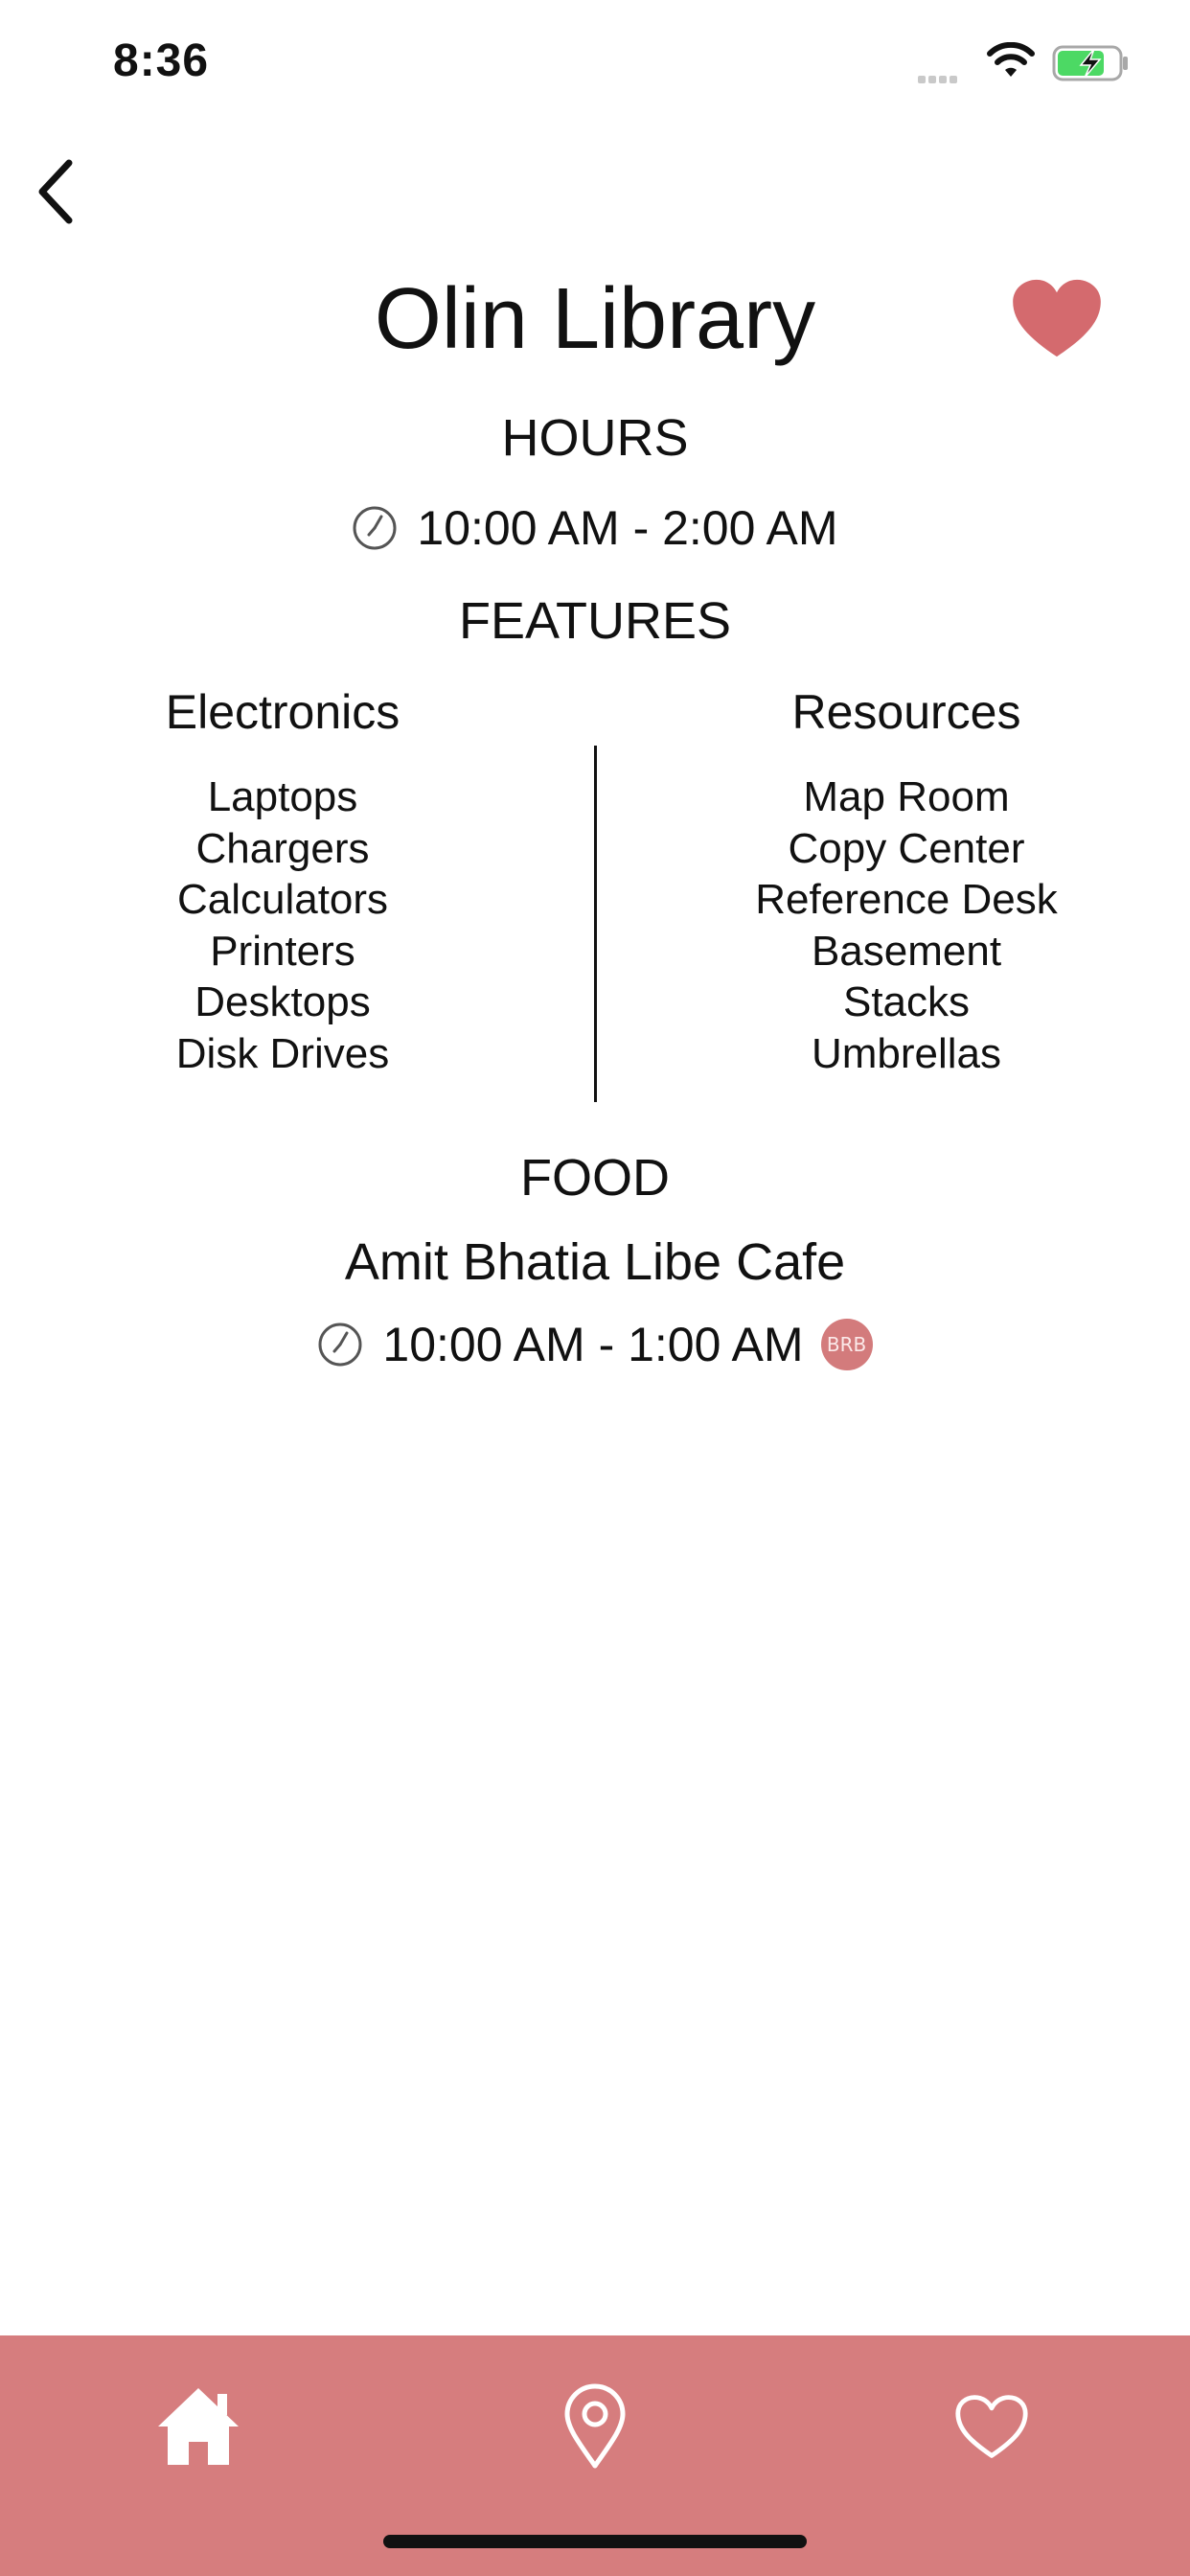  Describe the element at coordinates (282, 1053) in the screenshot. I see `list-item: Disk Drives` at that location.